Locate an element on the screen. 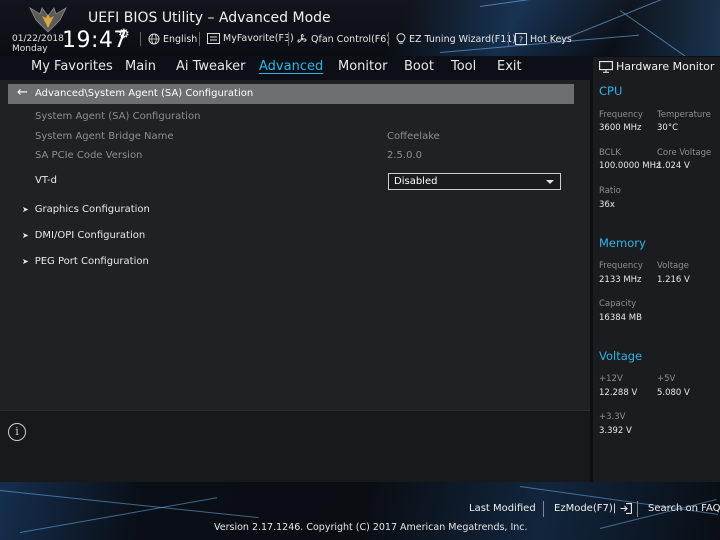 The image size is (720, 540). hardware-monitor-title: Hardware Monitor is located at coordinates (656, 66).